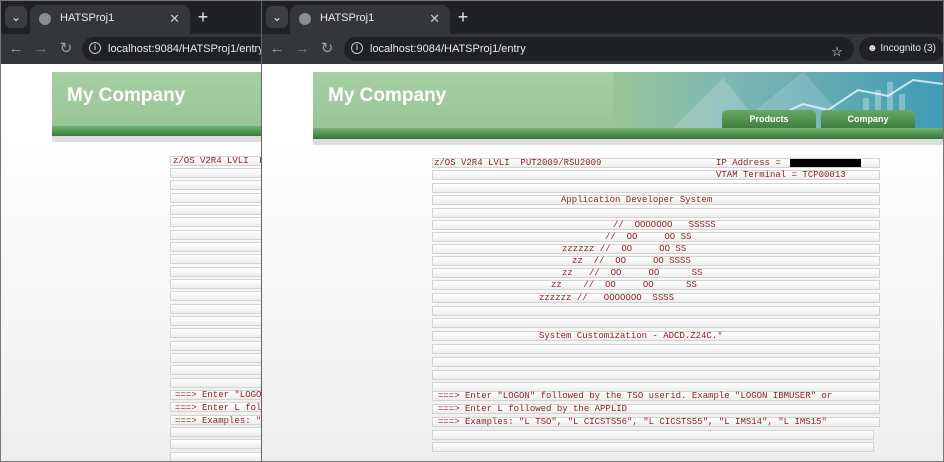  What do you see at coordinates (648, 237) in the screenshot?
I see `ascii-logo-line: // OO OO SS` at bounding box center [648, 237].